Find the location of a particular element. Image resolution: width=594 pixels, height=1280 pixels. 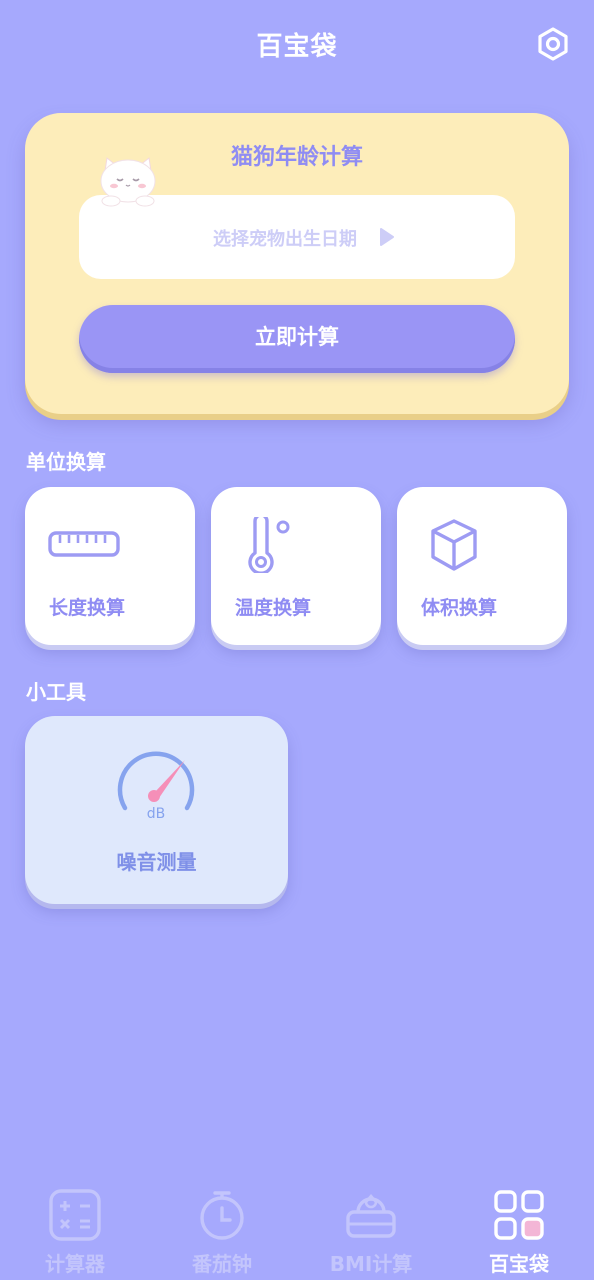

settings-button is located at coordinates (553, 44).